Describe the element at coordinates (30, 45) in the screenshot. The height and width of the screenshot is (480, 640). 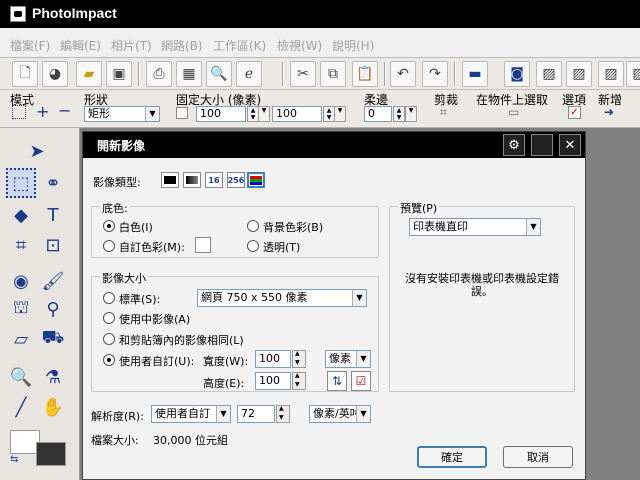
I see `menu-file: 檔案(F)` at that location.